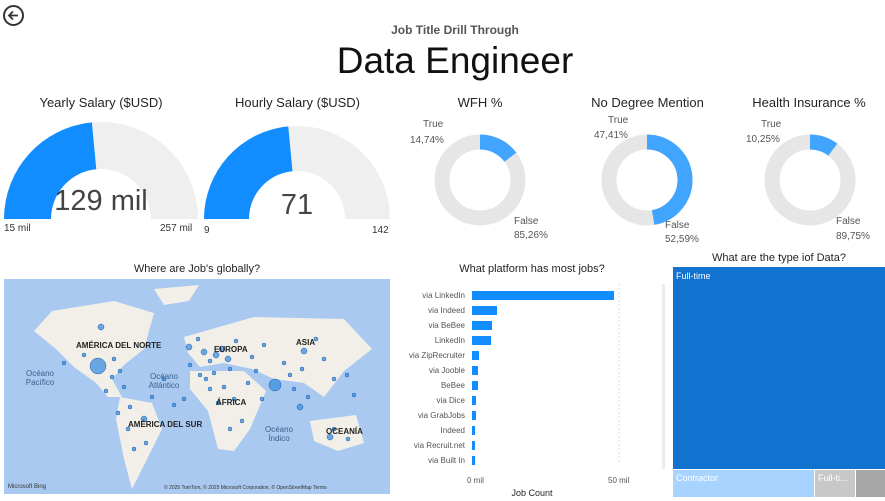 The width and height of the screenshot is (885, 501). I want to click on no-degree-donut, so click(647, 180).